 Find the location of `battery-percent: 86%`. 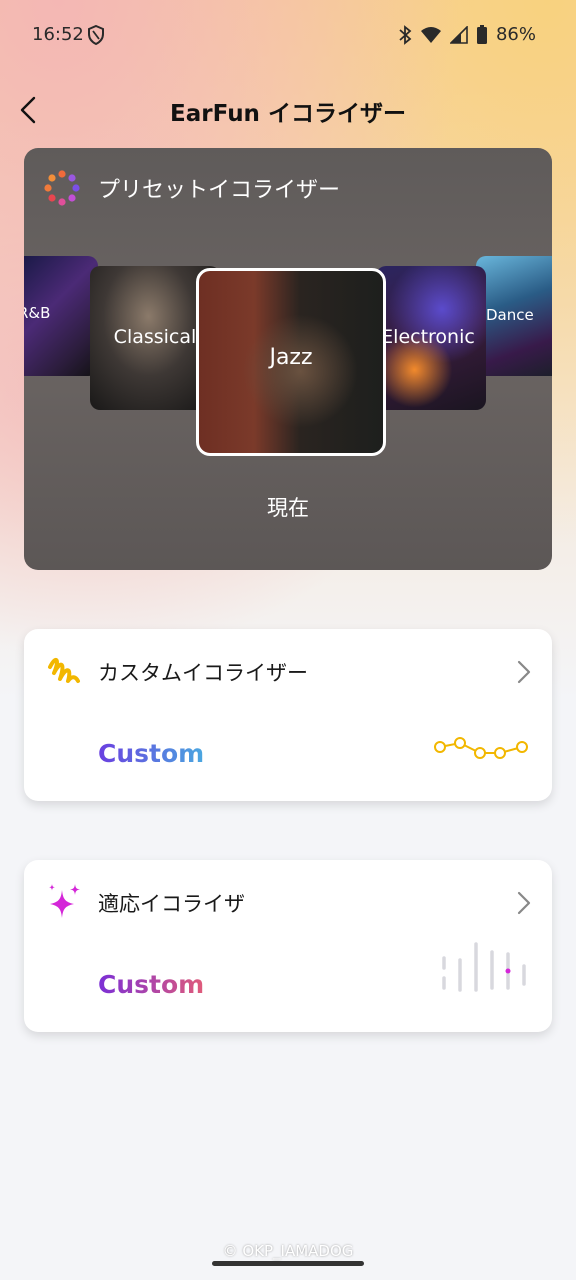

battery-percent: 86% is located at coordinates (515, 34).